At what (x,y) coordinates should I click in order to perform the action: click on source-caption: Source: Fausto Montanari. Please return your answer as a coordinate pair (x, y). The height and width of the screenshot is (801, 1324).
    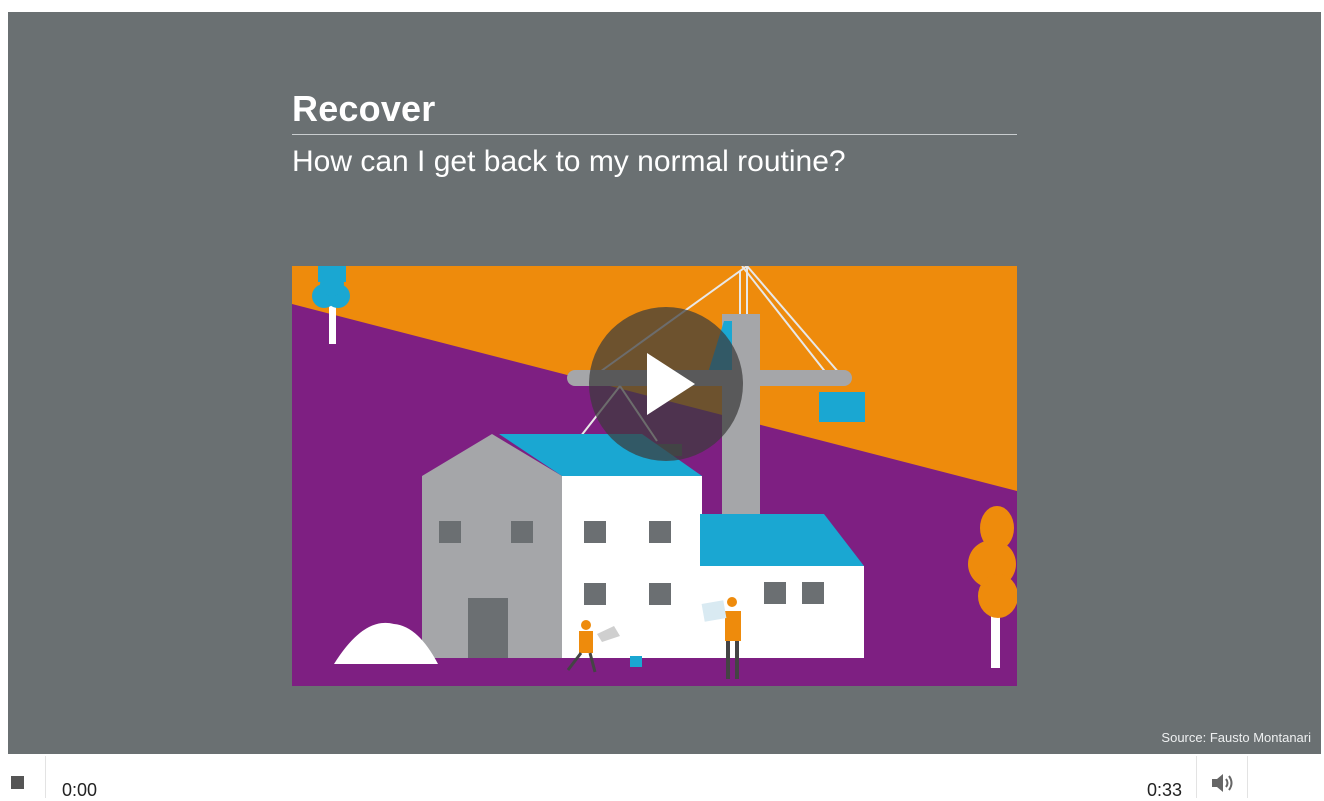
    Looking at the image, I should click on (1236, 737).